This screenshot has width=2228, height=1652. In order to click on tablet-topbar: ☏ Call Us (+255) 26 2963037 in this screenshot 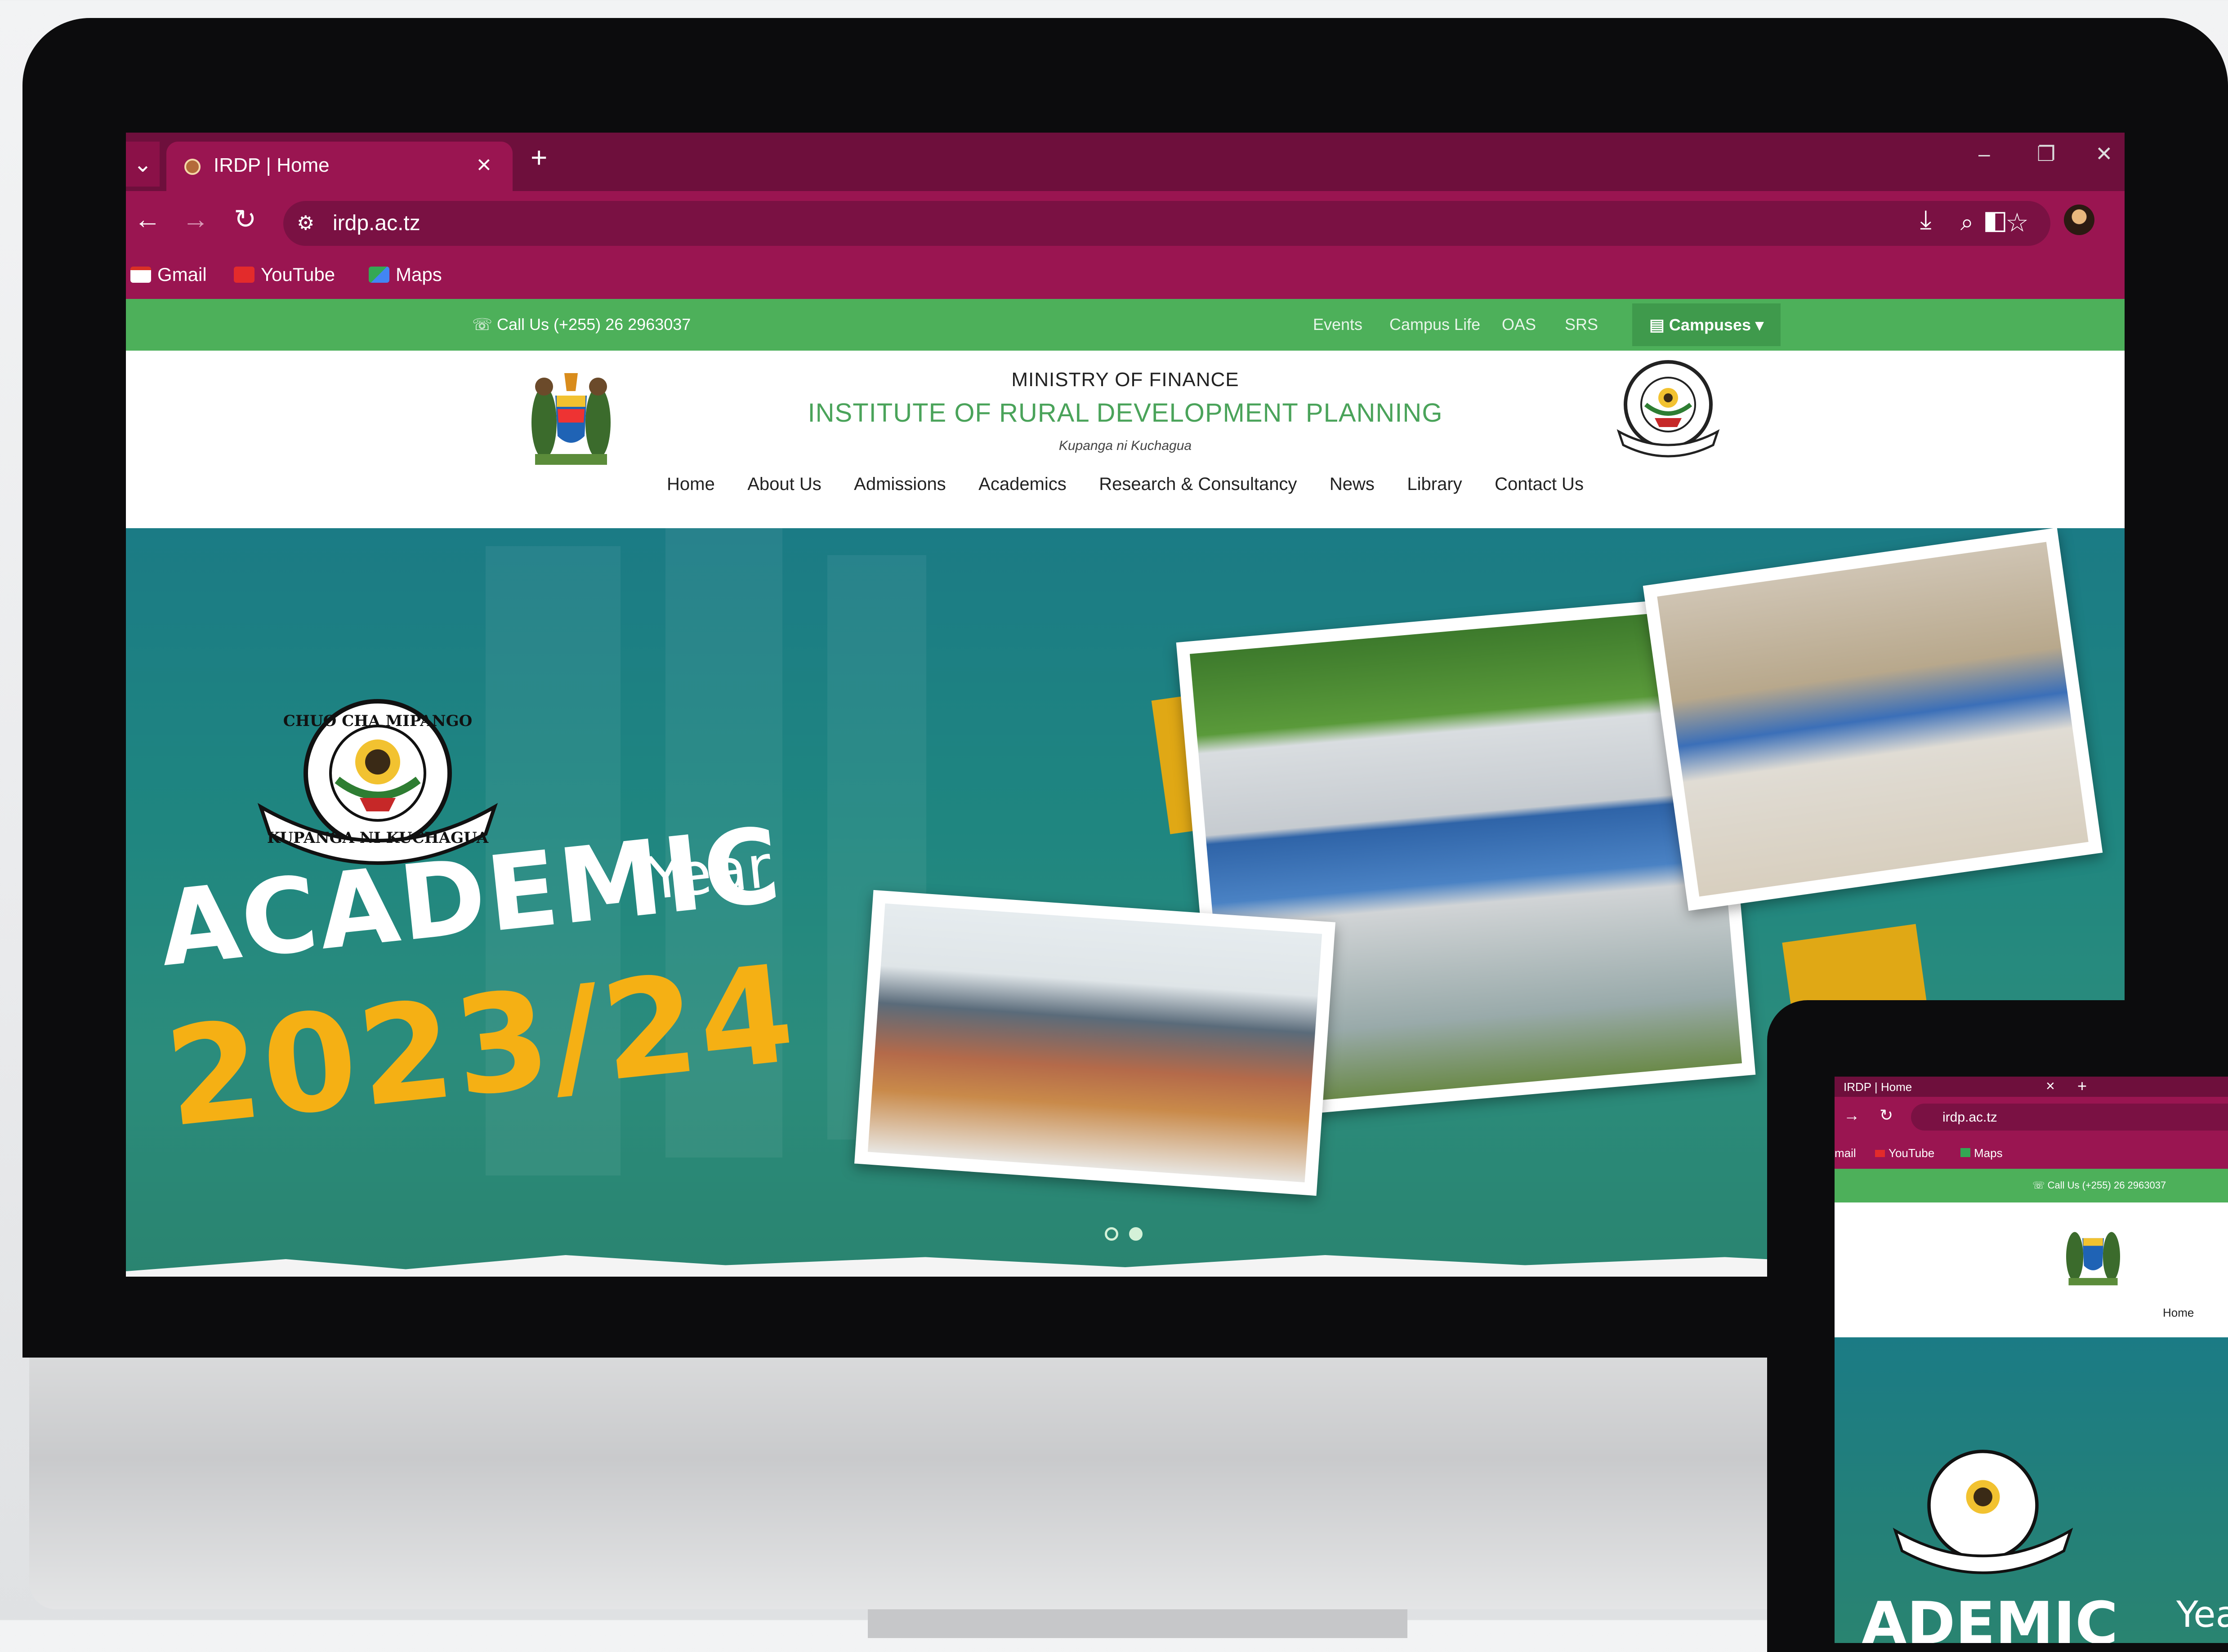, I will do `click(2031, 1186)`.